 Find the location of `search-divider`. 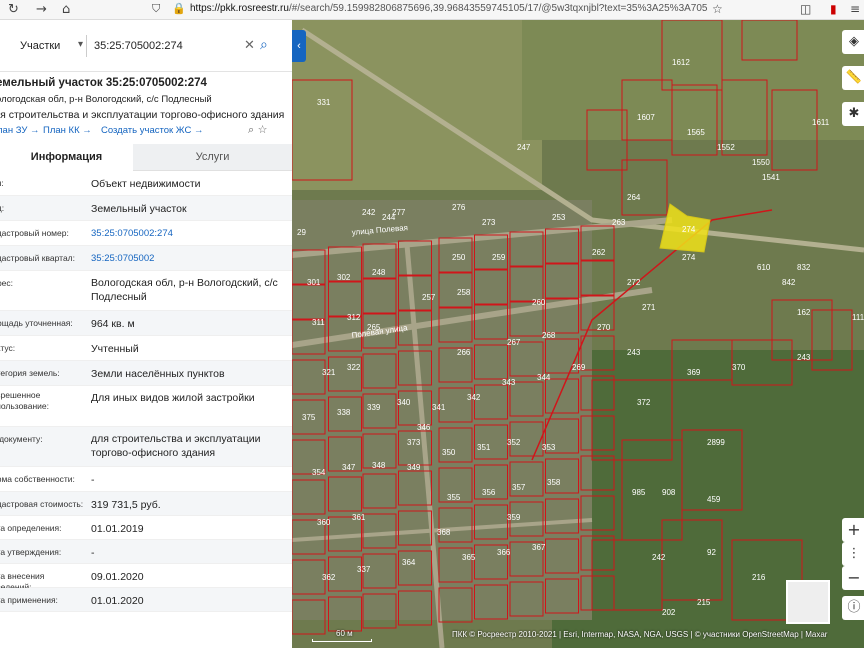

search-divider is located at coordinates (86, 46).